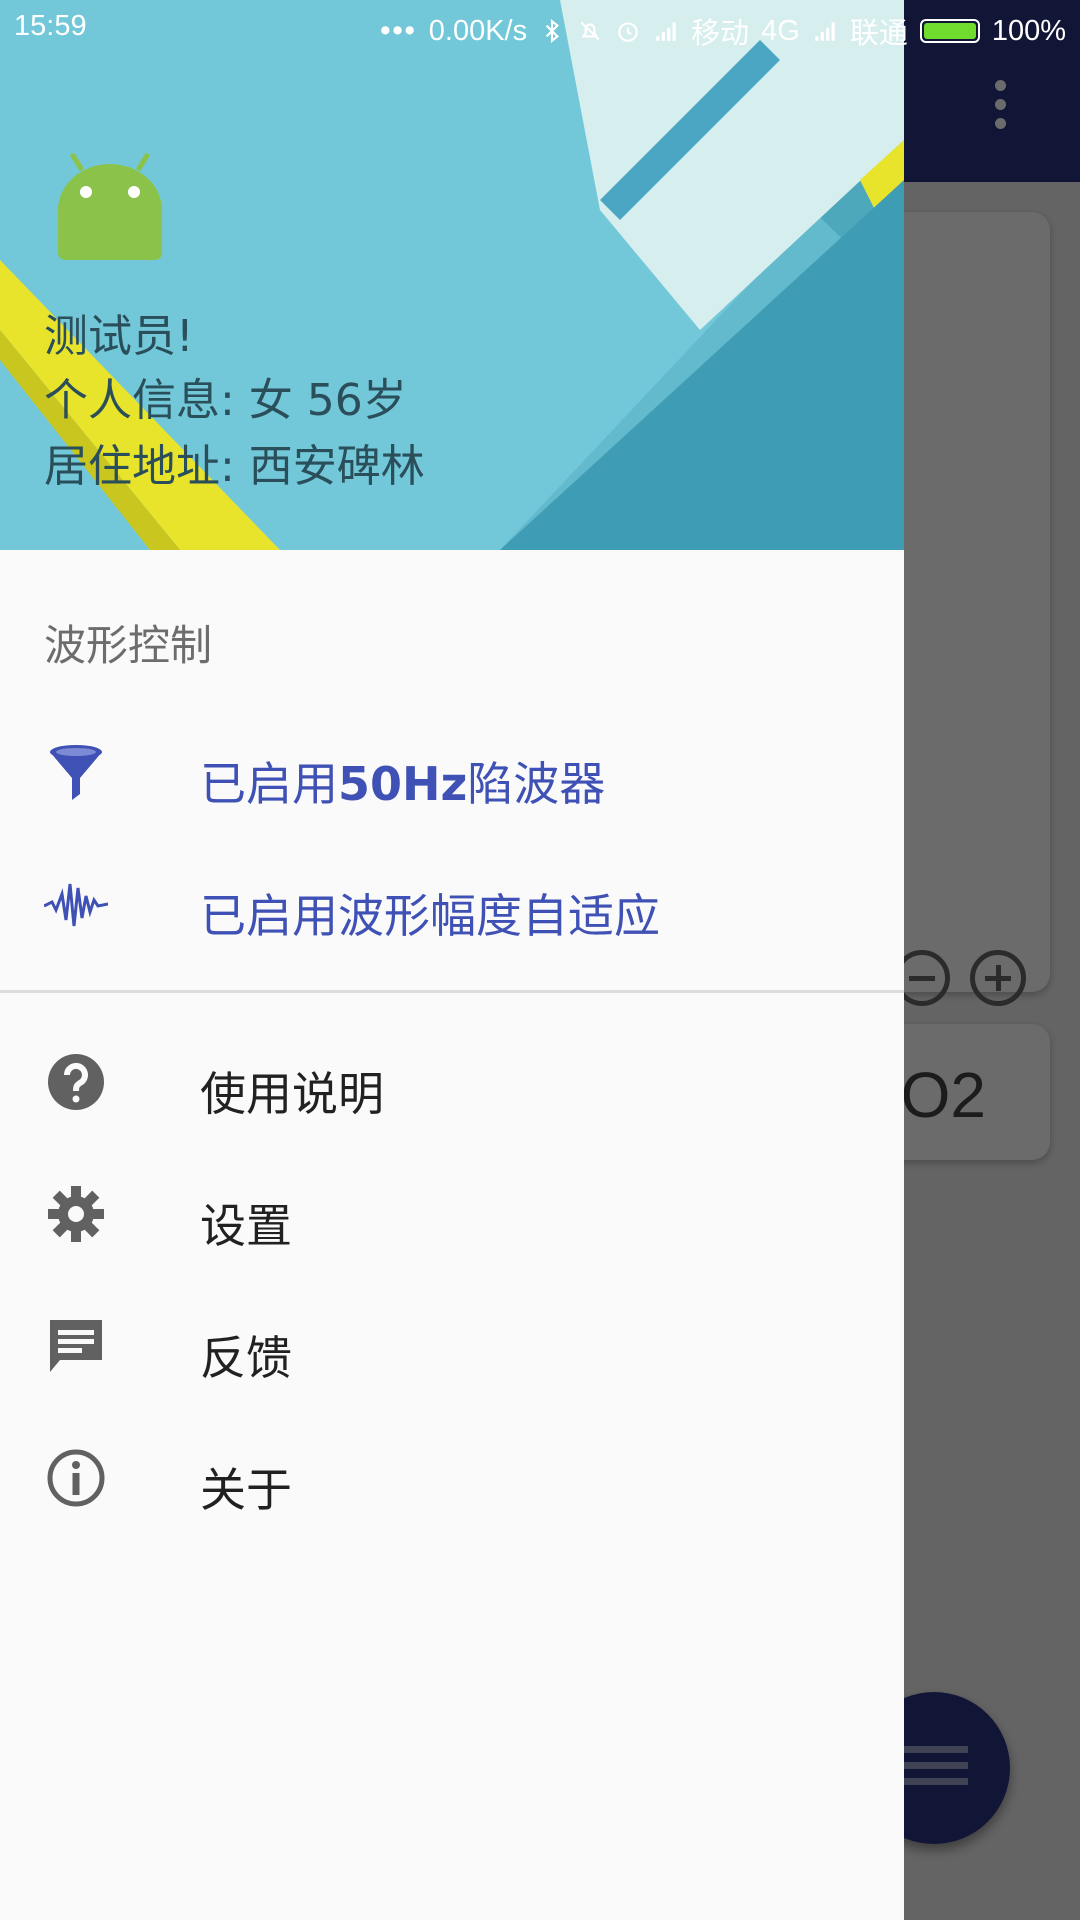  Describe the element at coordinates (825, 31) in the screenshot. I see `signal2-icon` at that location.